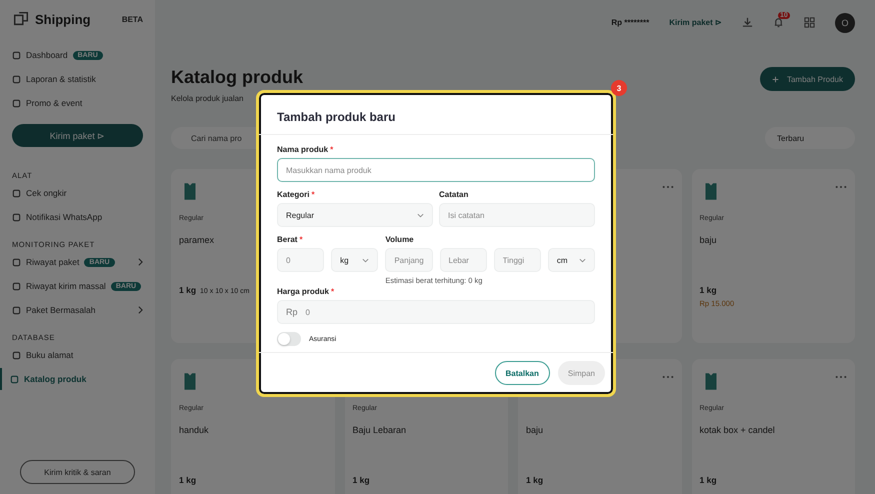 Image resolution: width=875 pixels, height=494 pixels. I want to click on field-label: Harga produk, so click(303, 291).